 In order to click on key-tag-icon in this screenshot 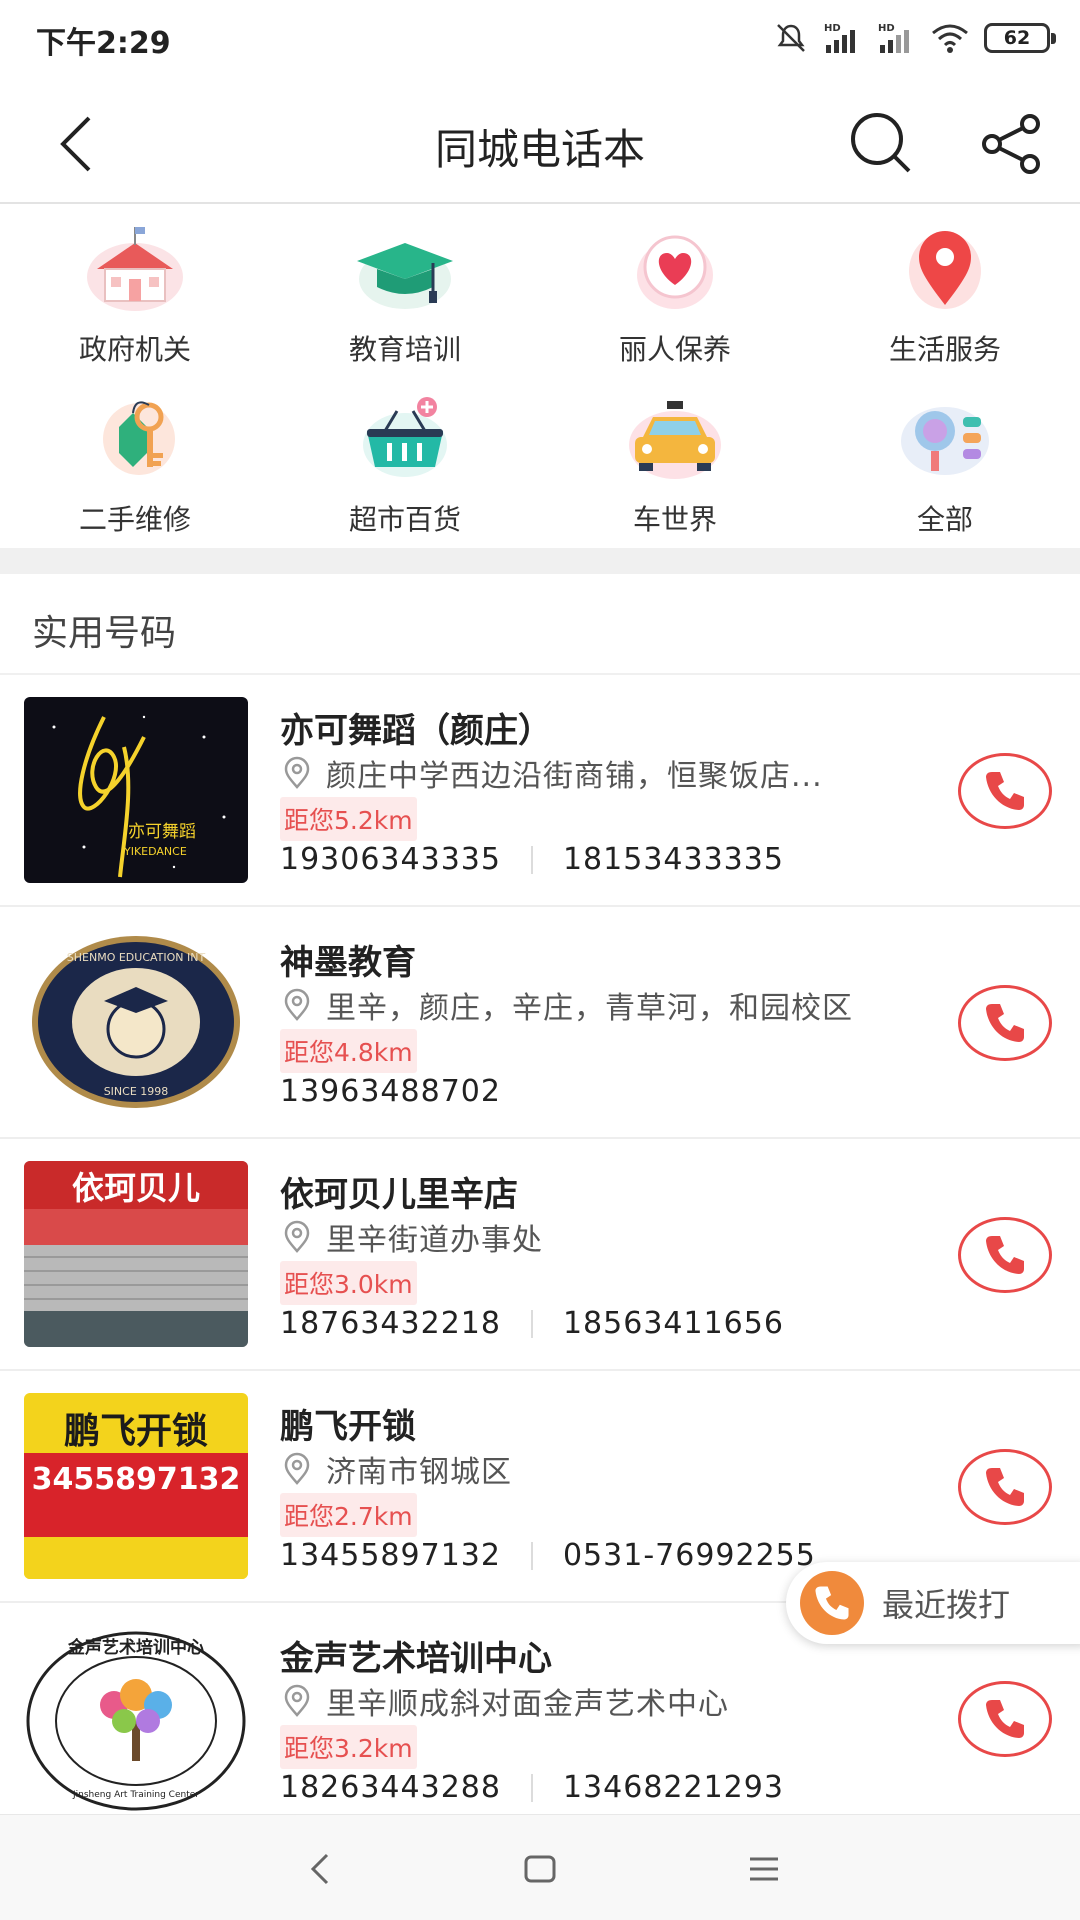, I will do `click(135, 437)`.